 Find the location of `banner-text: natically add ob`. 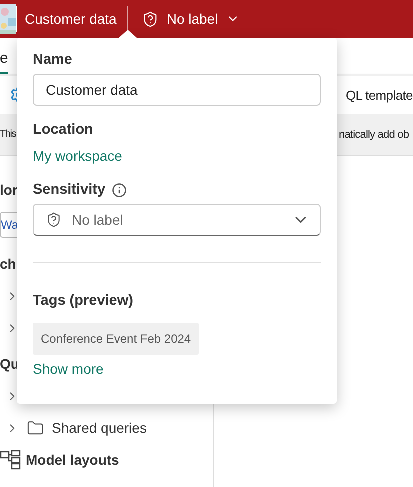

banner-text: natically add ob is located at coordinates (374, 134).